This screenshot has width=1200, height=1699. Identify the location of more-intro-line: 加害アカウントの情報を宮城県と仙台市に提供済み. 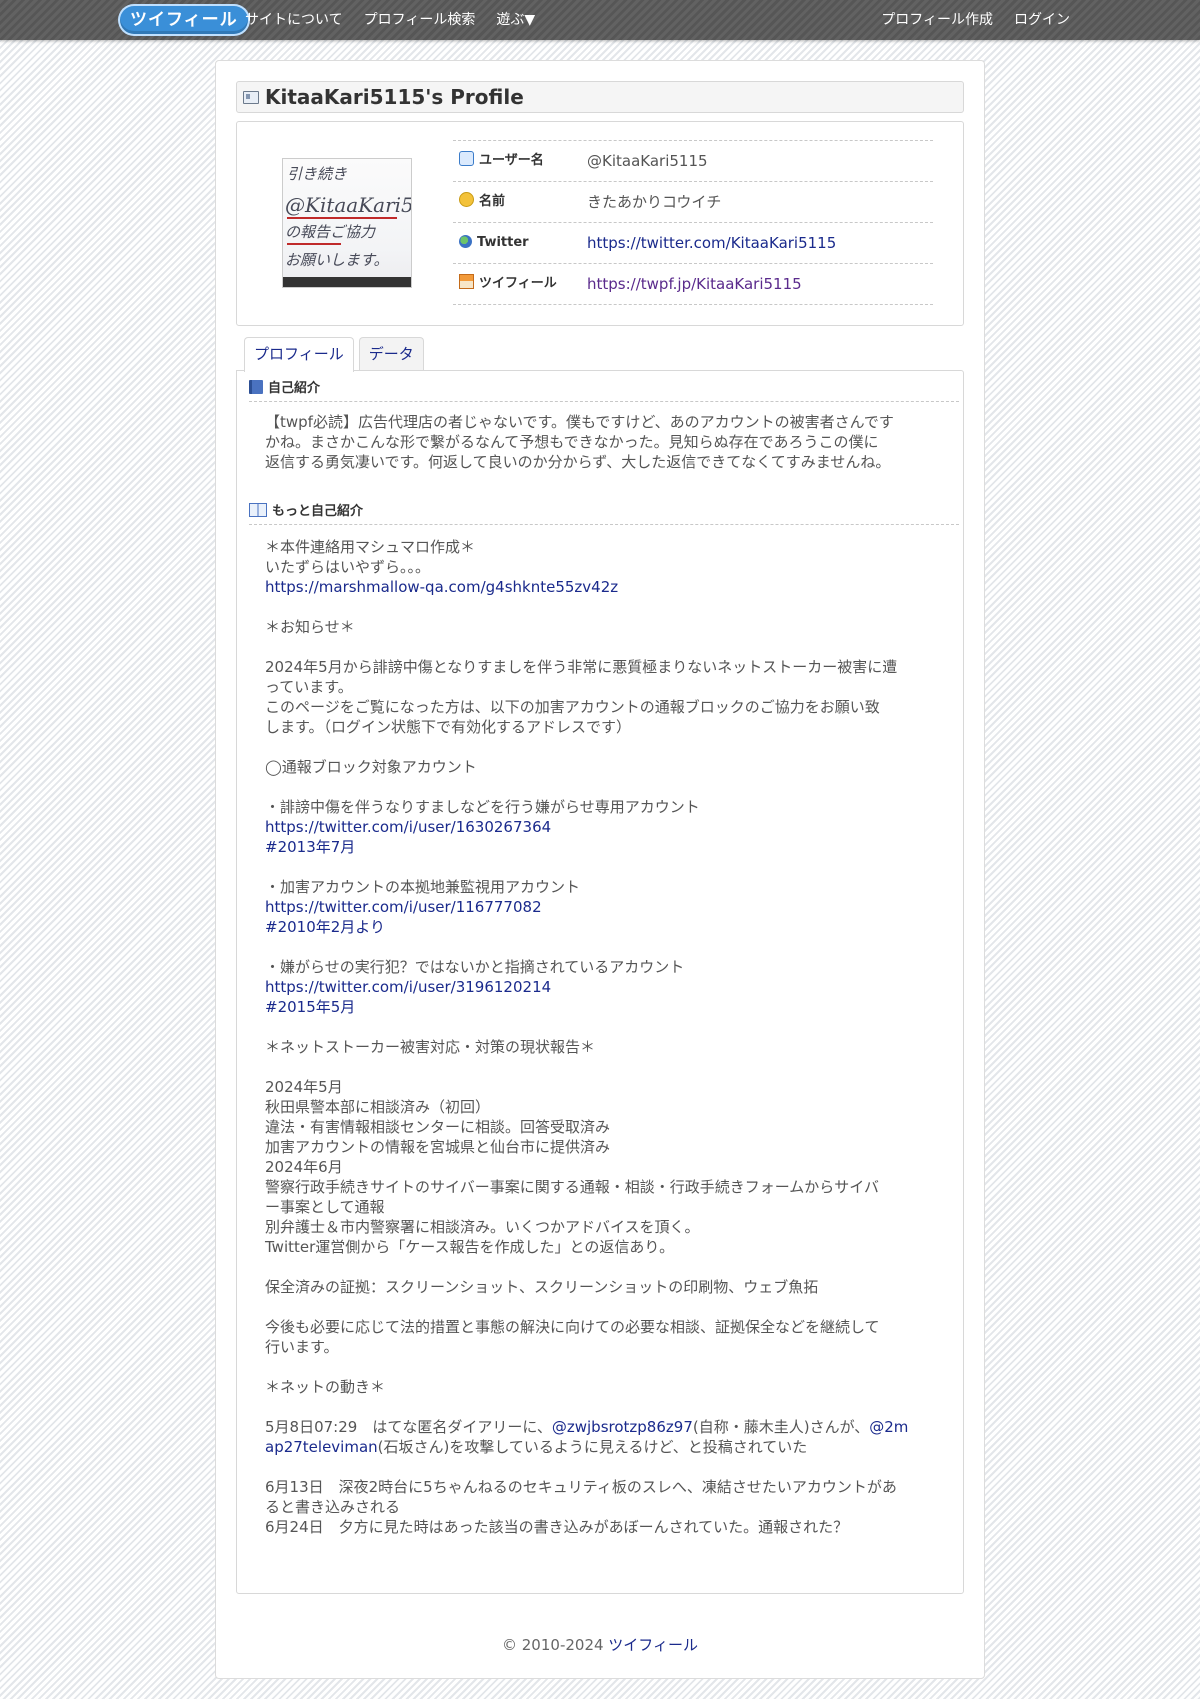
(605, 1147).